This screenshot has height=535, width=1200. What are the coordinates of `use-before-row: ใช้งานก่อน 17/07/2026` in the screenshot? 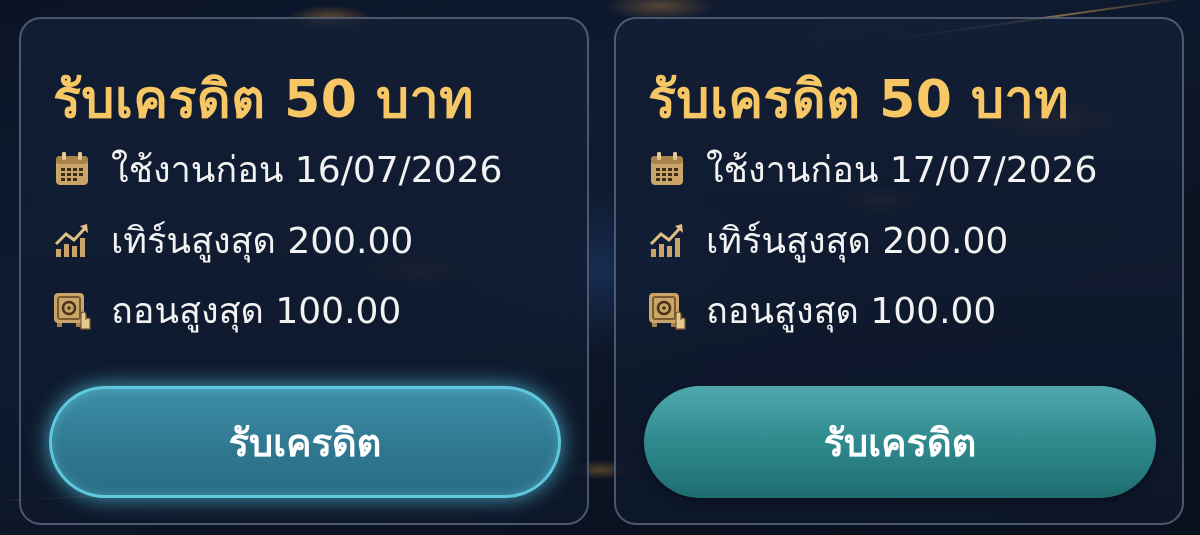 It's located at (871, 169).